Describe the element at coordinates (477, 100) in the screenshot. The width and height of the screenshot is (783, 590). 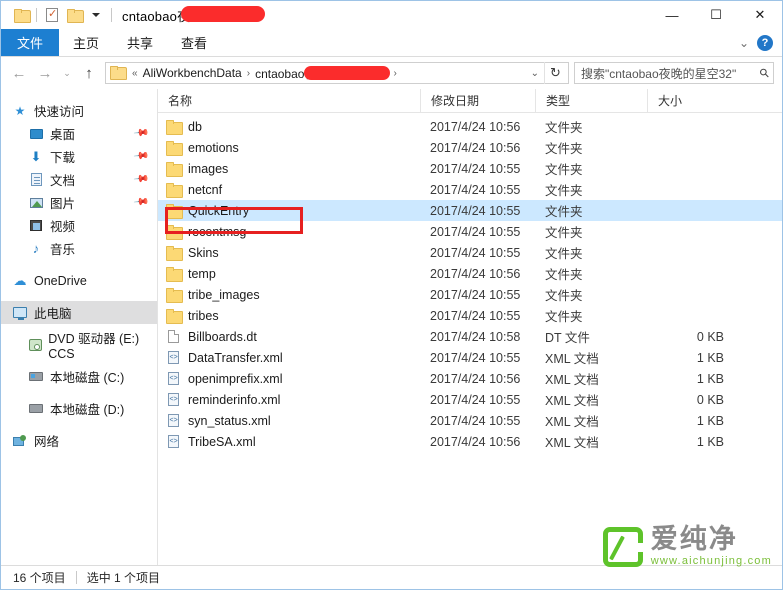
I see `column-header-date: 修改日期` at that location.